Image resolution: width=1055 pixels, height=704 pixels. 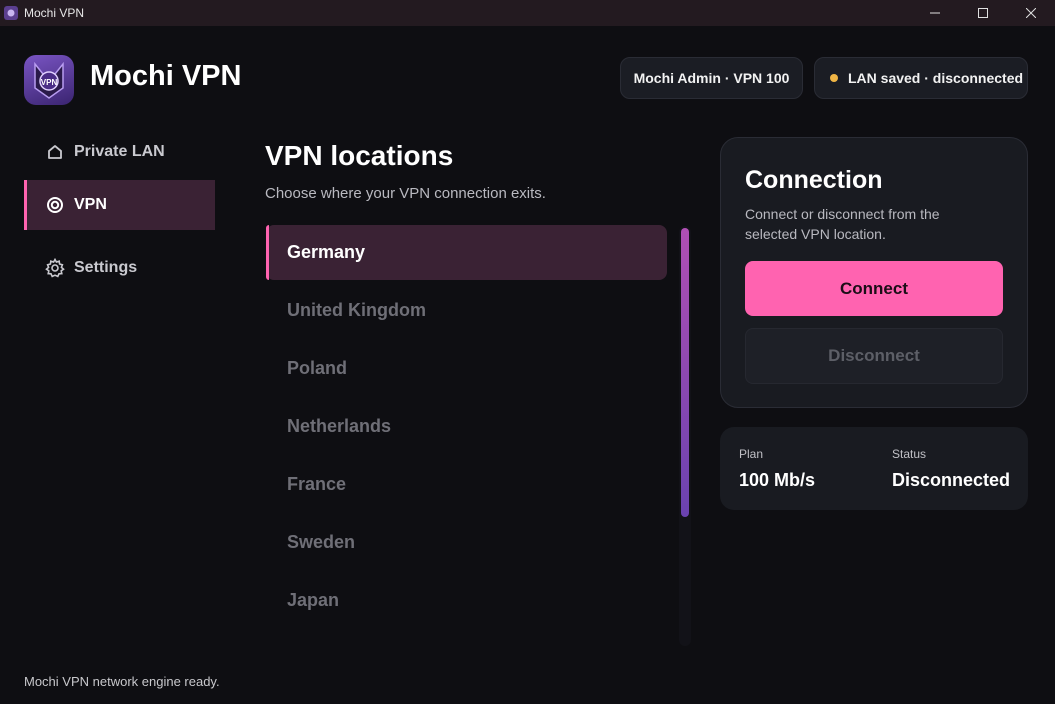 I want to click on minimize-button, so click(x=935, y=13).